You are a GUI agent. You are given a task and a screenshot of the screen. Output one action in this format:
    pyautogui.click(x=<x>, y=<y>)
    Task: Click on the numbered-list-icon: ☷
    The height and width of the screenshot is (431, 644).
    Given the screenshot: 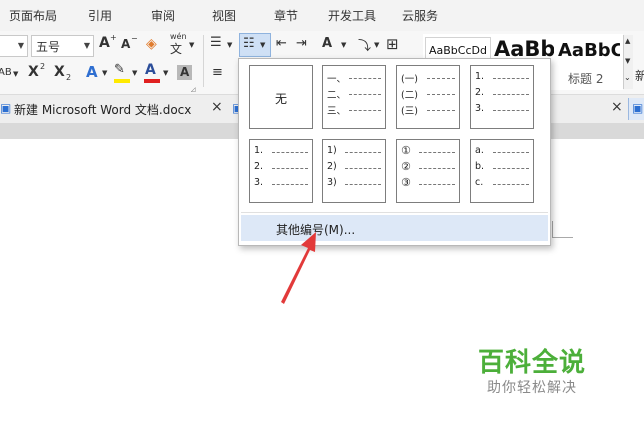 What is the action you would take?
    pyautogui.click(x=249, y=43)
    